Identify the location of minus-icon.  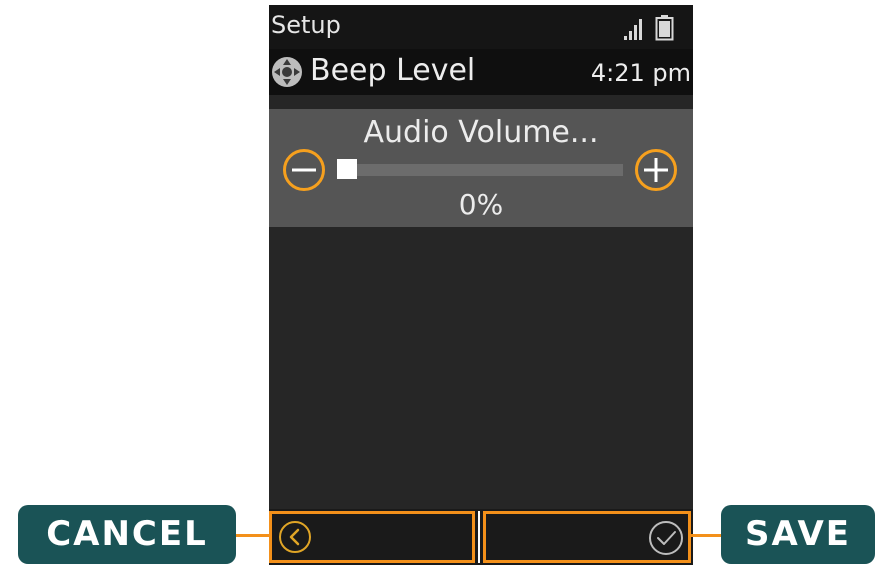
(304, 170).